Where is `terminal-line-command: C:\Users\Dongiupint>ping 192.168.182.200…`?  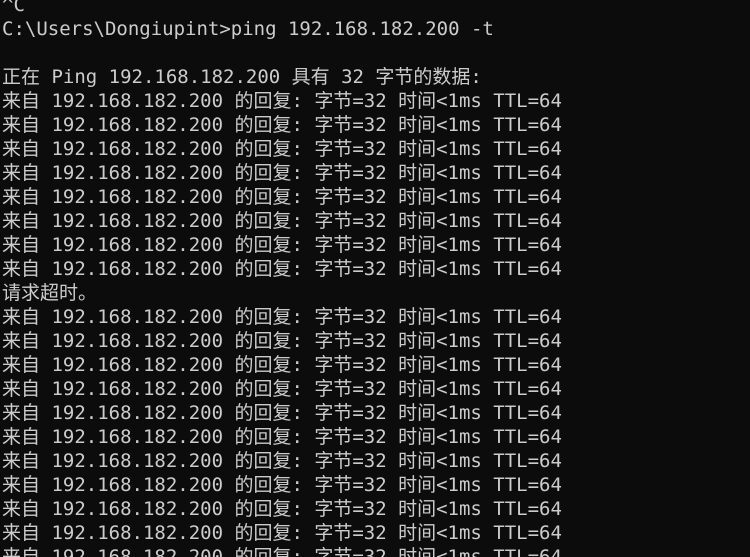 terminal-line-command: C:\Users\Dongiupint>ping 192.168.182.200… is located at coordinates (248, 29).